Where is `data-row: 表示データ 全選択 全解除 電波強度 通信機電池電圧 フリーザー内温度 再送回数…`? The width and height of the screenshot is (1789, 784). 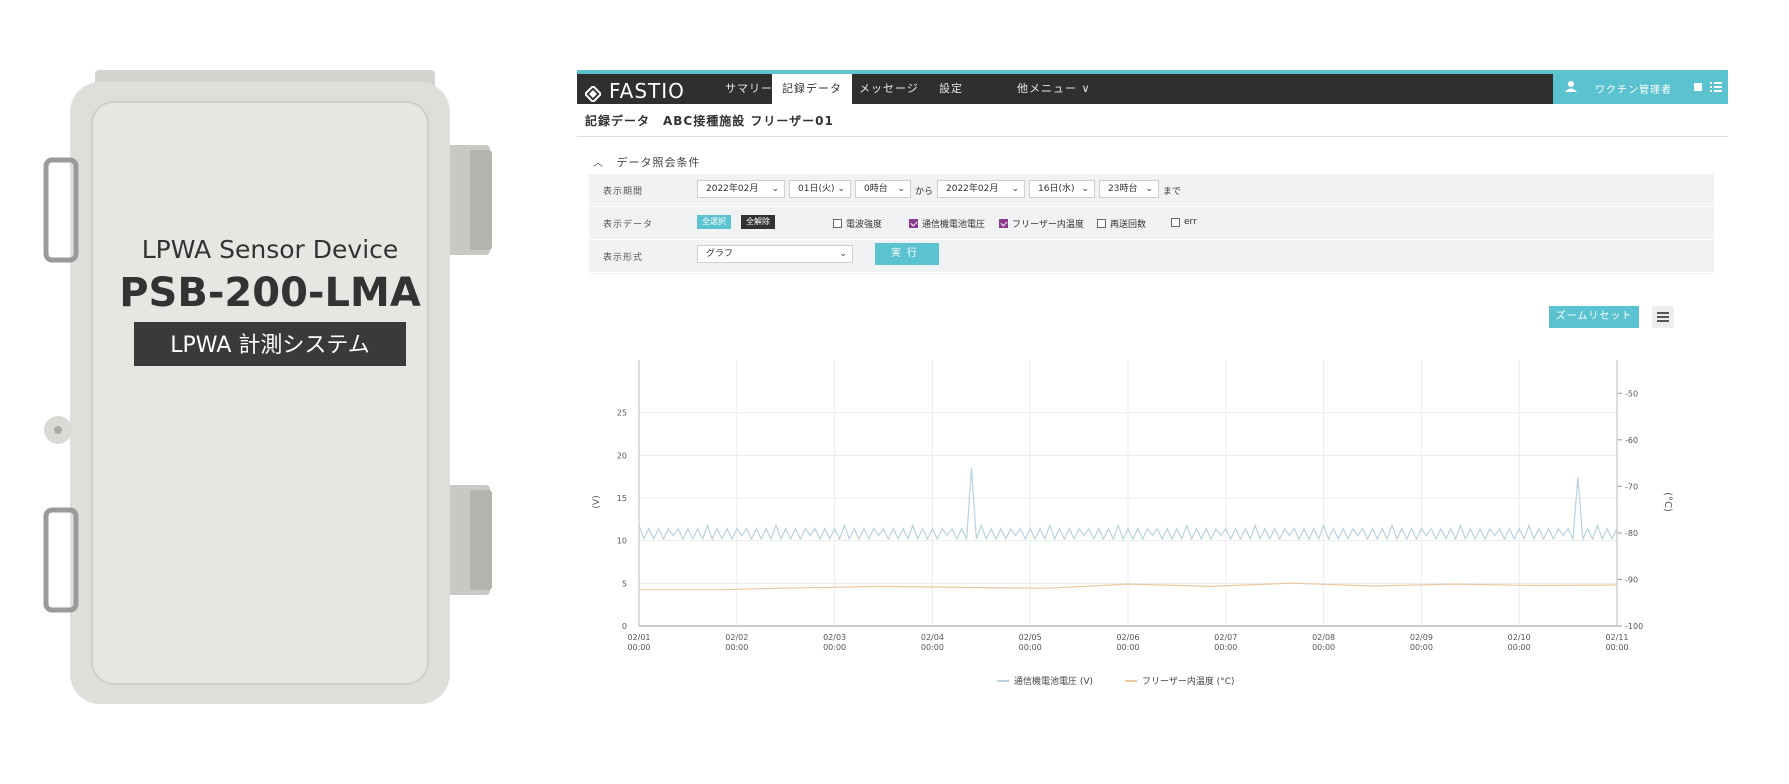 data-row: 表示データ 全選択 全解除 電波強度 通信機電池電圧 フリーザー内温度 再送回数… is located at coordinates (1151, 223).